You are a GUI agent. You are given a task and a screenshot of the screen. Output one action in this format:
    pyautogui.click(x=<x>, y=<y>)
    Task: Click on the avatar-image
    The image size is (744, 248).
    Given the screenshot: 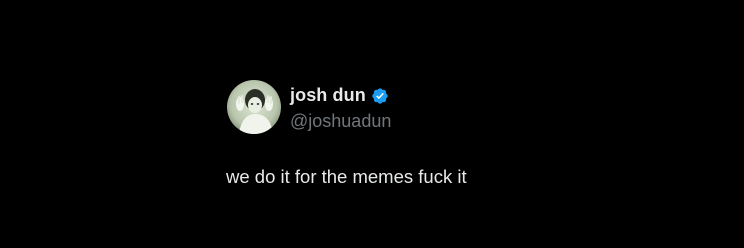 What is the action you would take?
    pyautogui.click(x=254, y=107)
    